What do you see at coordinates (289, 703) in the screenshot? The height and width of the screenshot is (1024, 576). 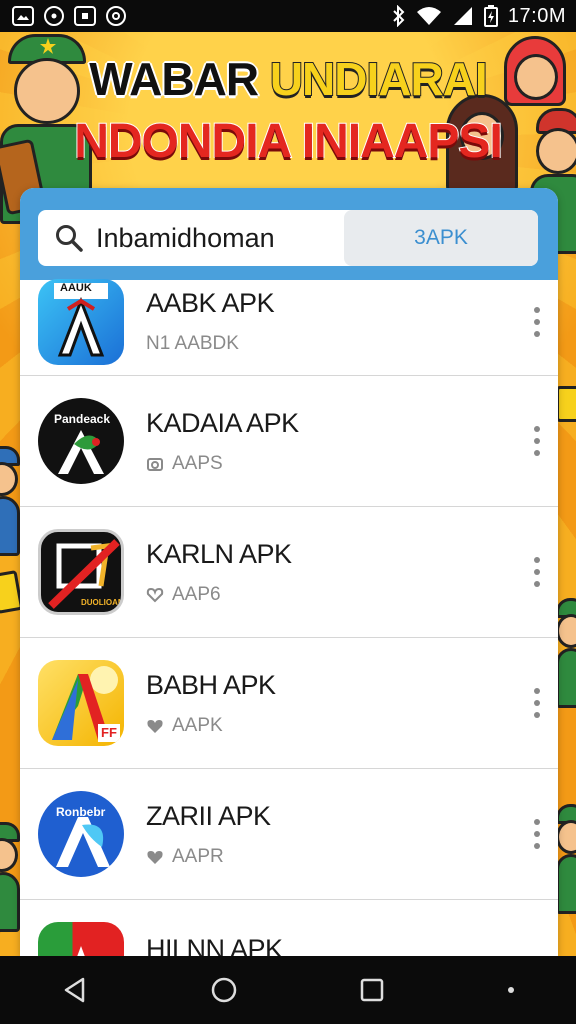 I see `list-item: FF BABH APK AAPK` at bounding box center [289, 703].